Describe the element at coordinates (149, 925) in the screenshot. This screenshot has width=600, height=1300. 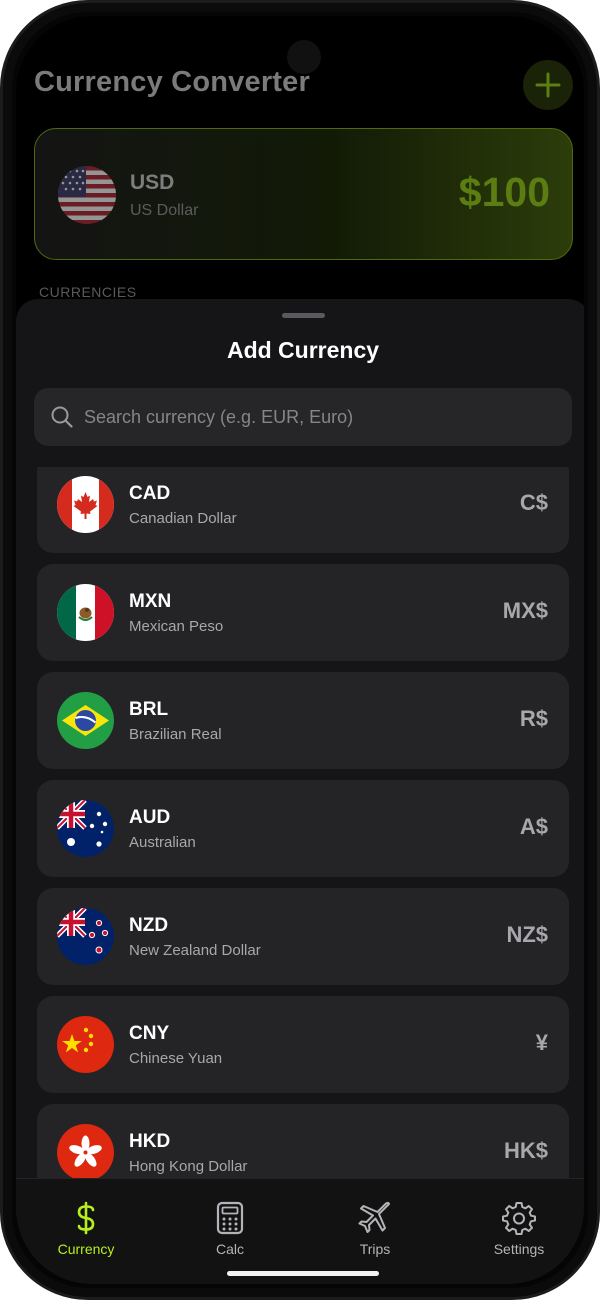
I see `currency-code: NZD` at that location.